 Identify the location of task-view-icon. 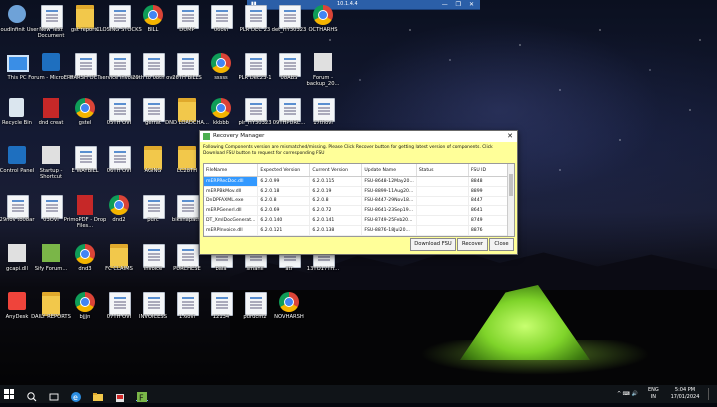
(54, 394).